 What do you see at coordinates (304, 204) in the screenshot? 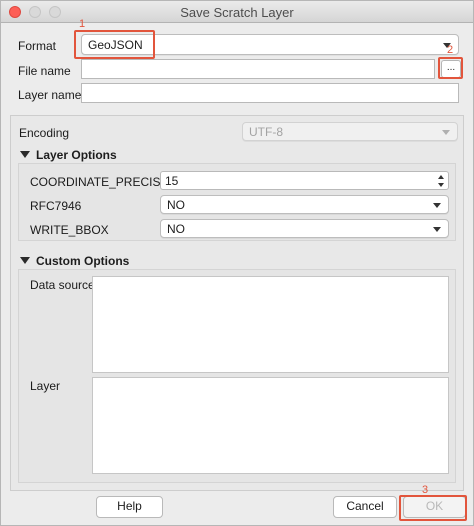
I see `rfc7946-select: NO` at bounding box center [304, 204].